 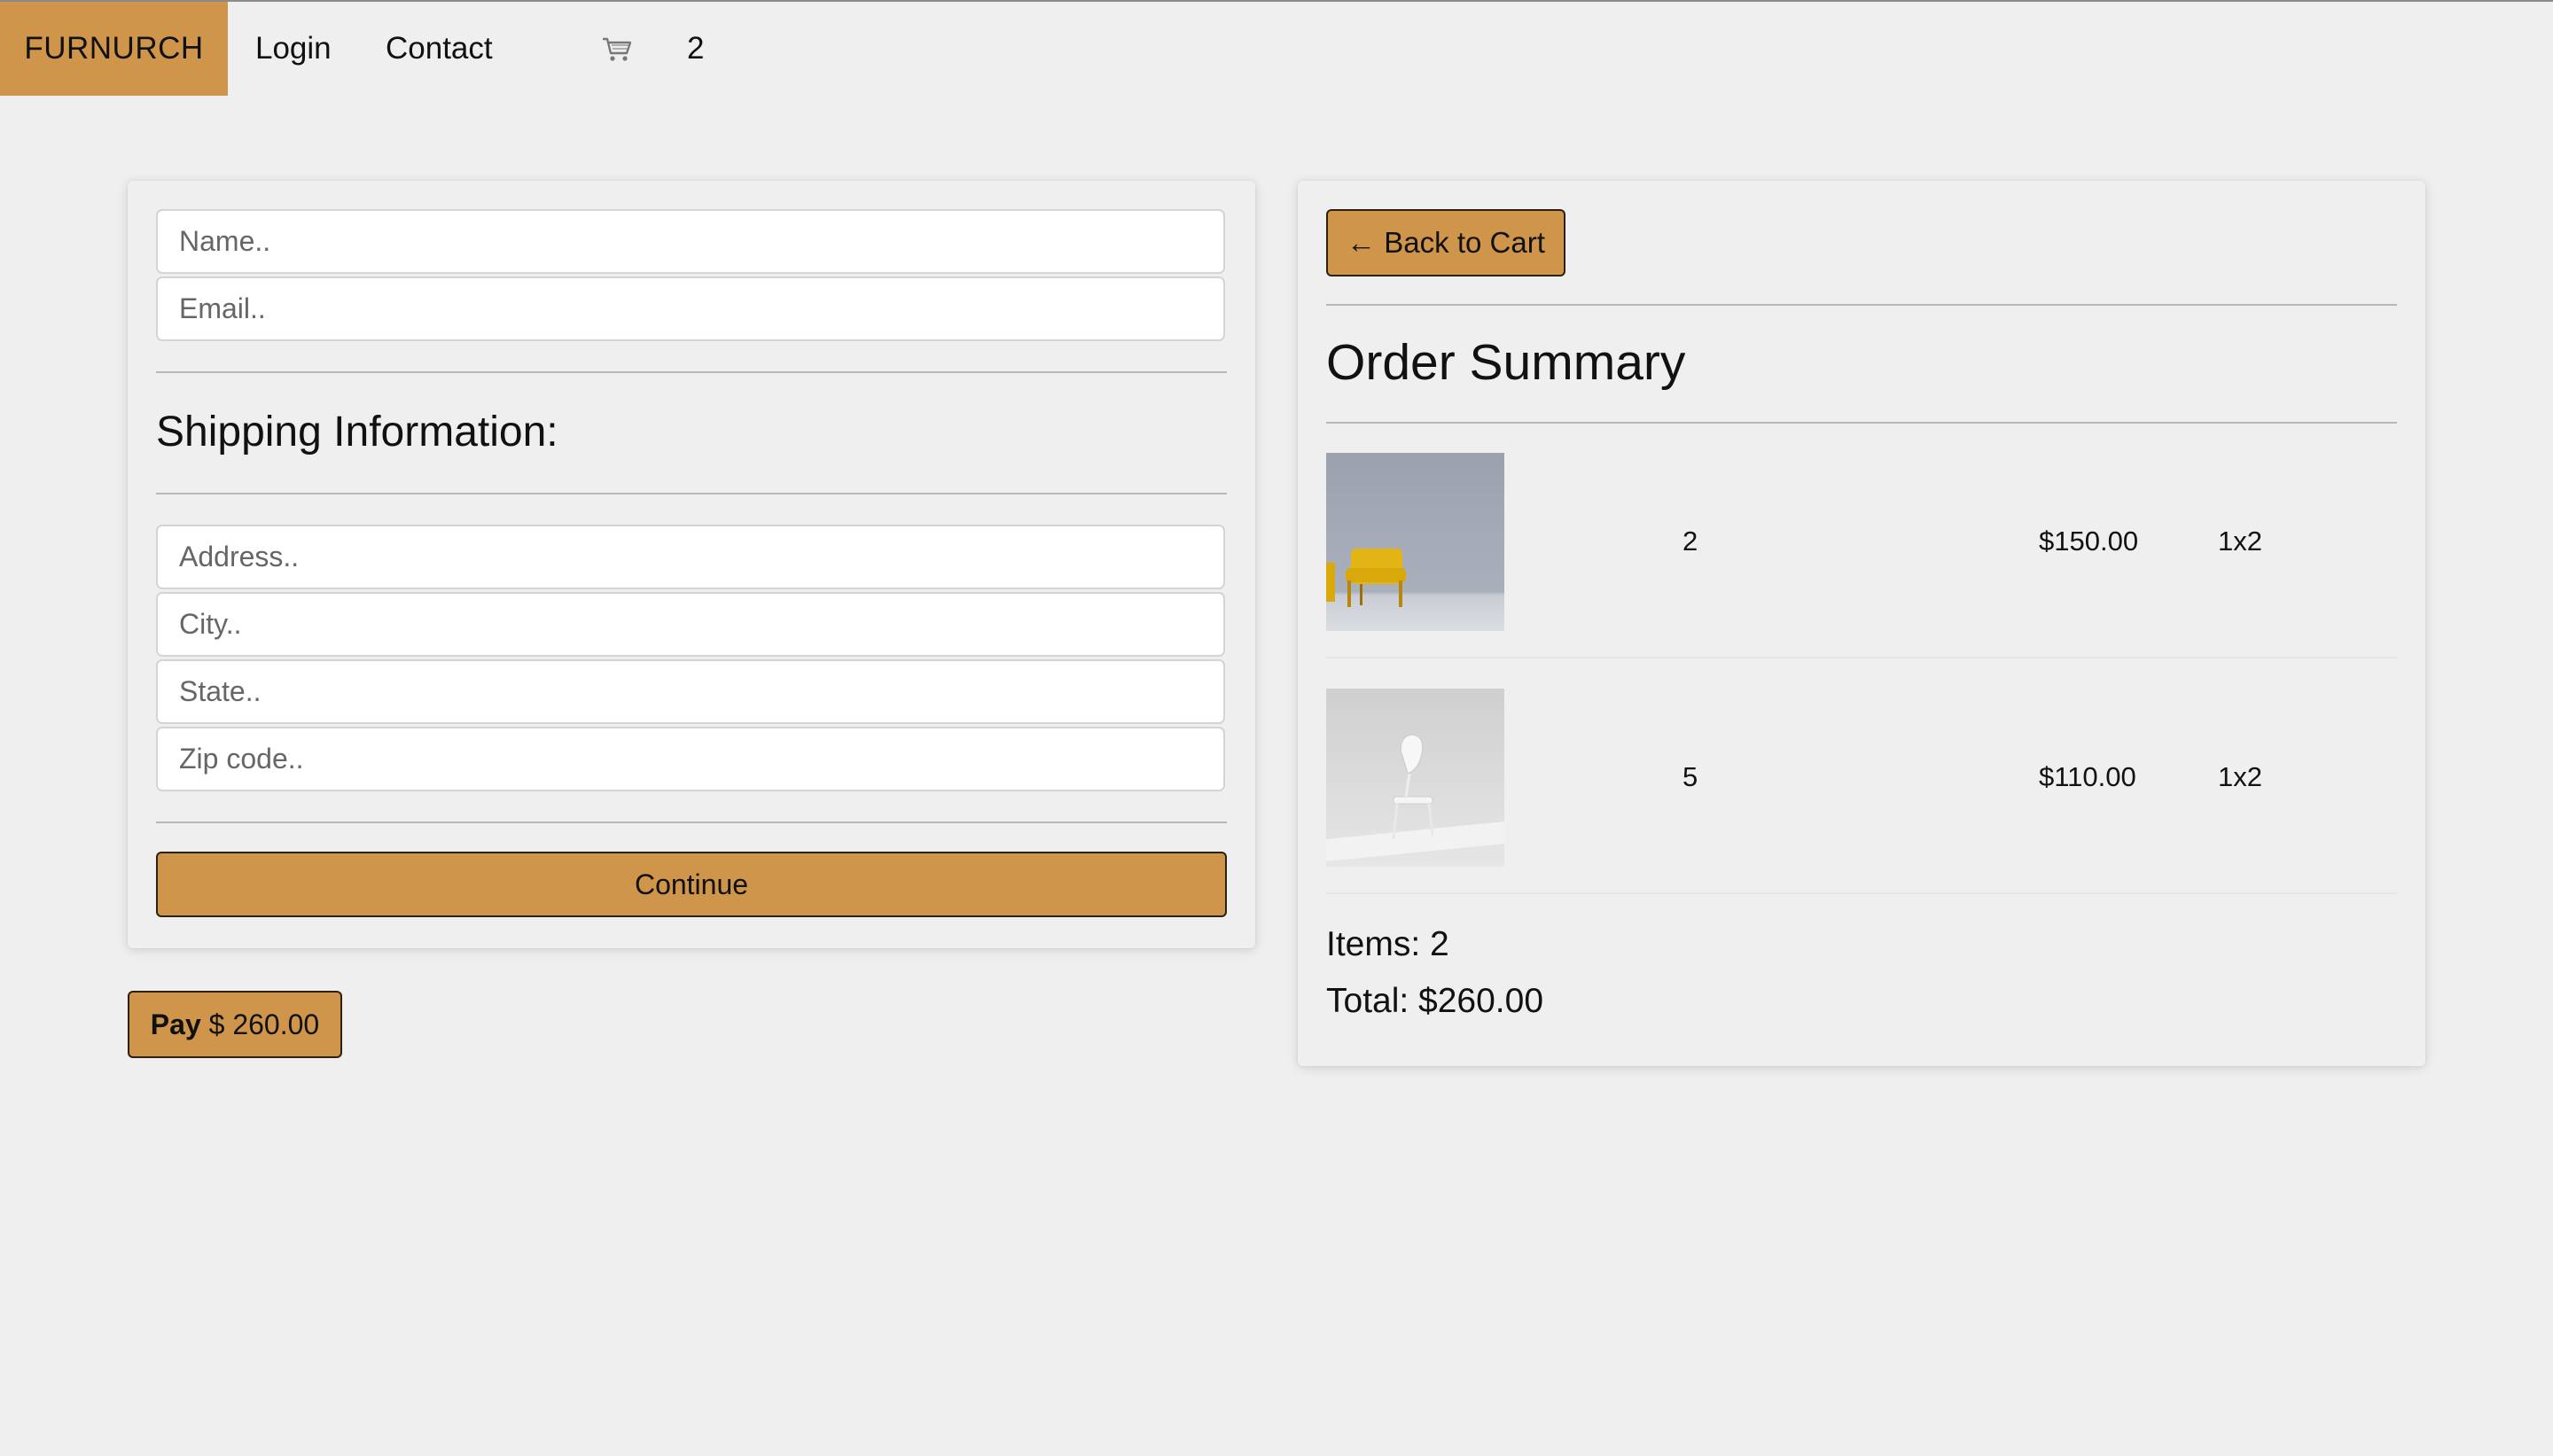 I want to click on address-field, so click(x=690, y=557).